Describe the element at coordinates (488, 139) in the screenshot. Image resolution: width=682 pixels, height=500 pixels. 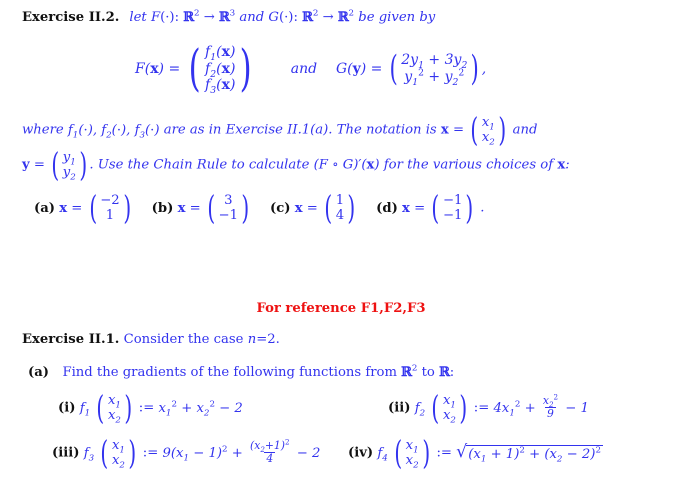
I see `x-entry-2: x2` at that location.